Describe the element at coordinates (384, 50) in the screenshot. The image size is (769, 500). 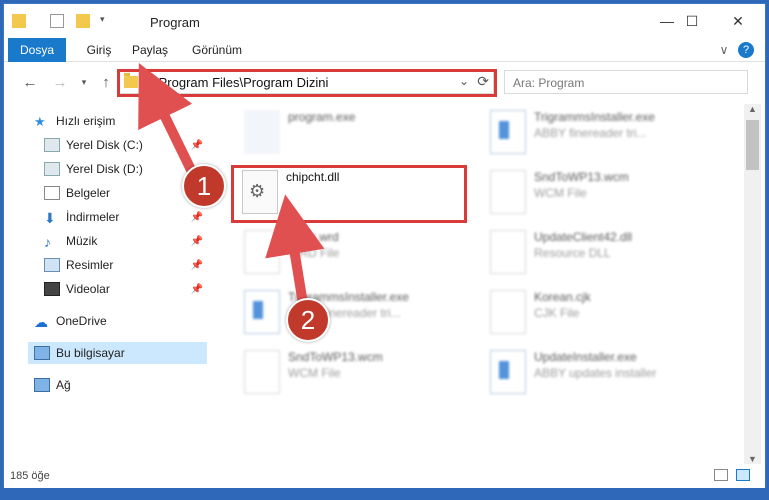
I see `ribbon: Dosya Giriş Paylaş Görünüm ∨ ?` at that location.